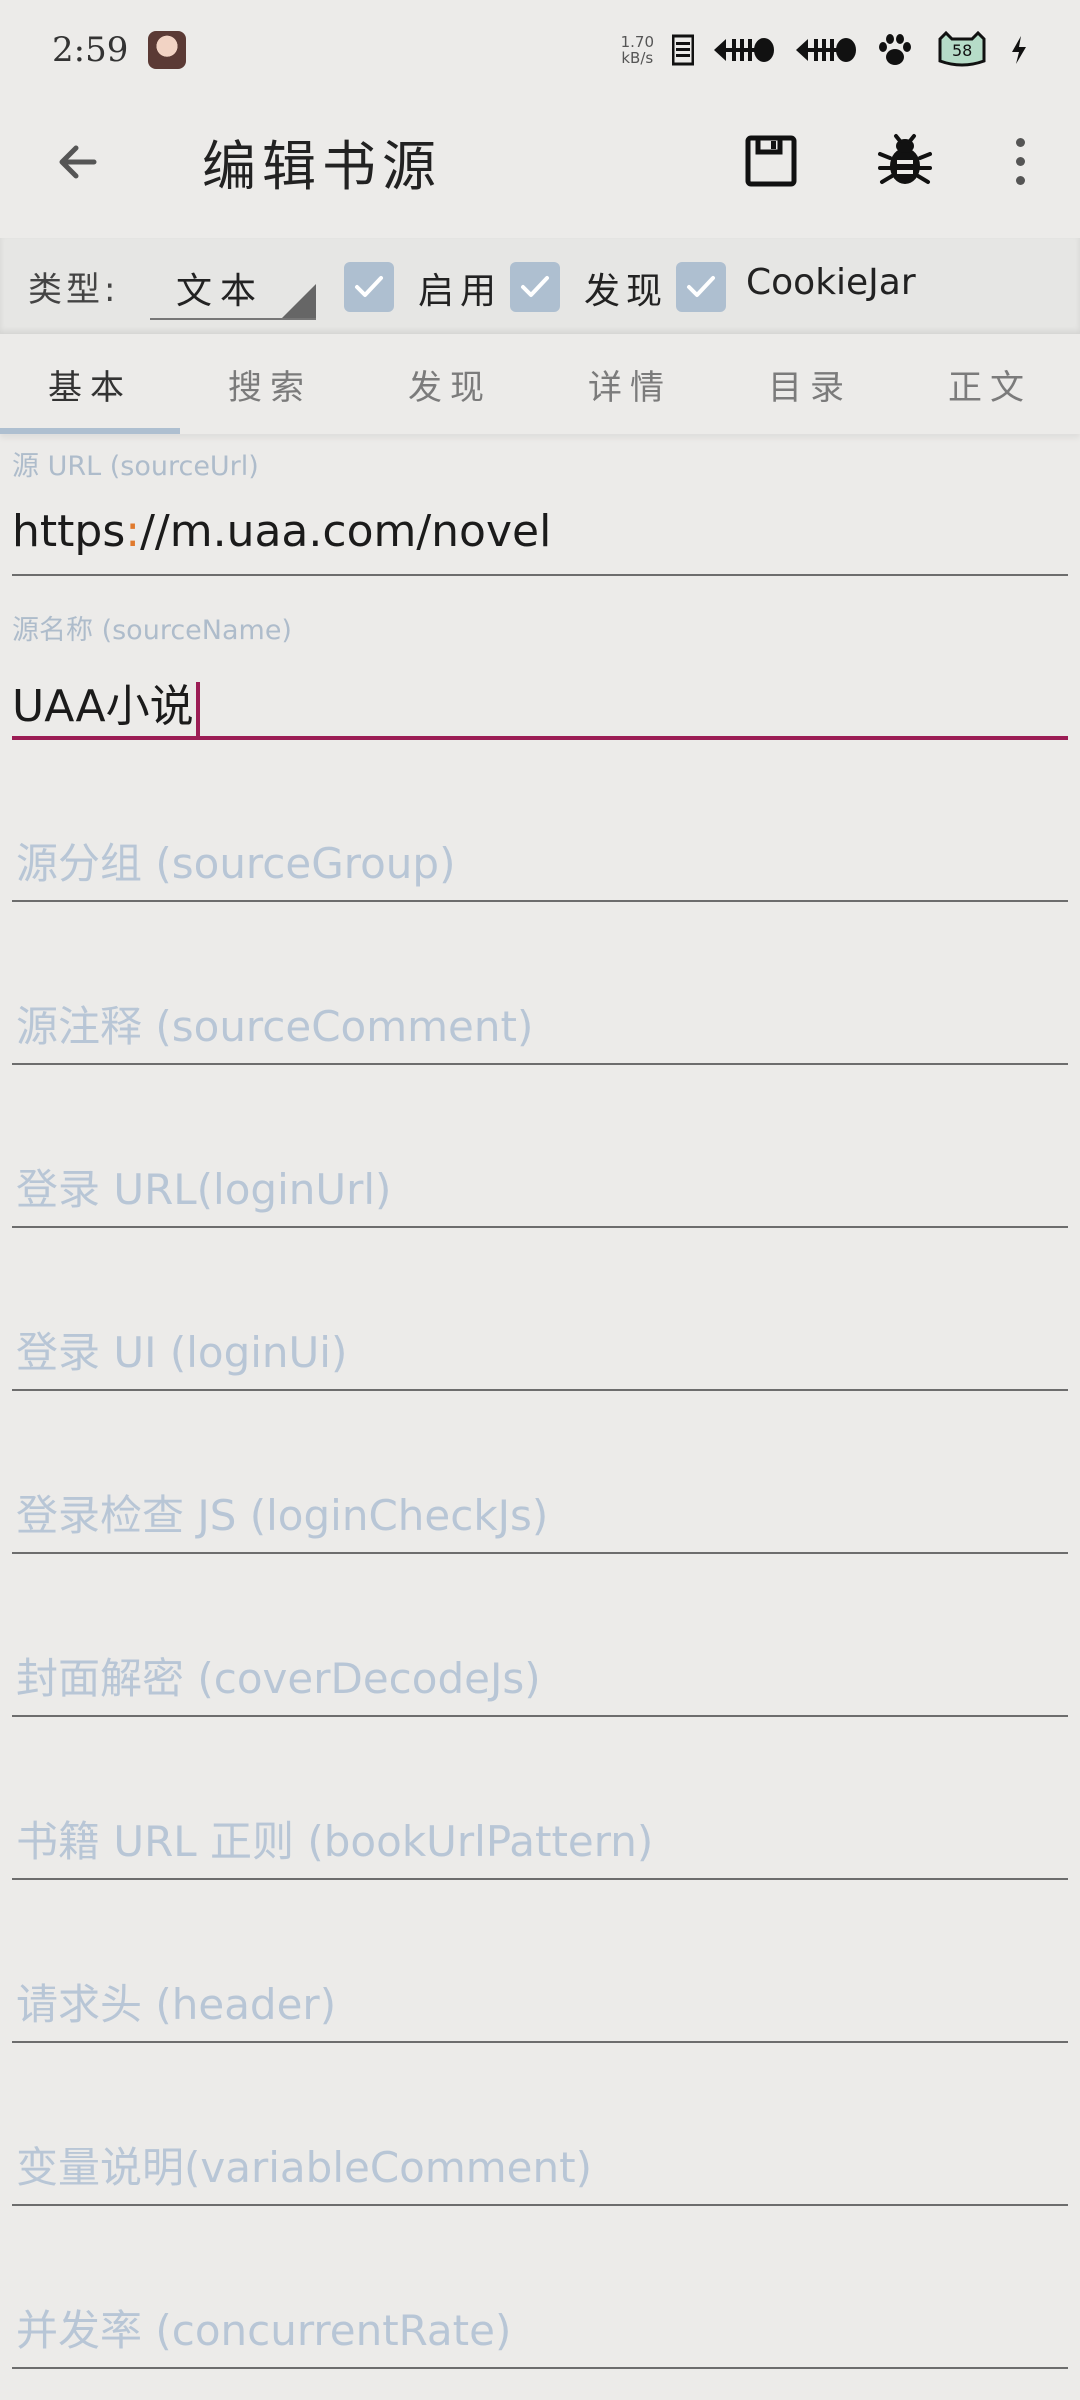  Describe the element at coordinates (236, 863) in the screenshot. I see `source-group-placeholder: 源分组 (sourceGroup)` at that location.